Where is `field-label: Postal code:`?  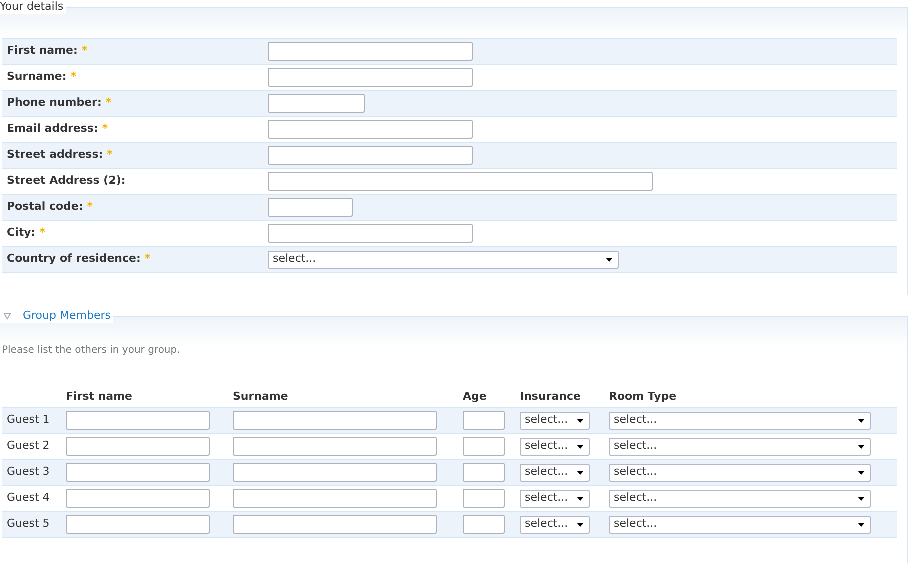
field-label: Postal code: is located at coordinates (45, 207).